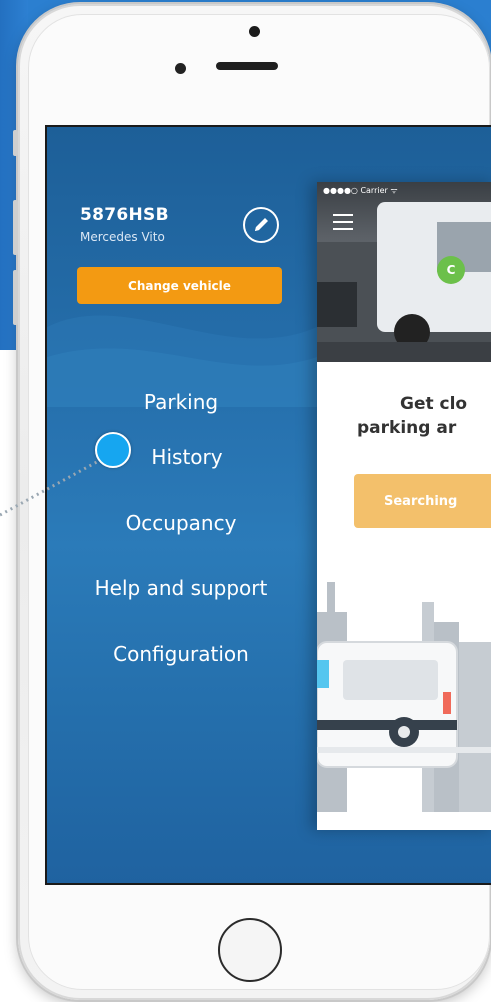 The height and width of the screenshot is (1002, 491). What do you see at coordinates (113, 450) in the screenshot?
I see `tap-highlight-marker` at bounding box center [113, 450].